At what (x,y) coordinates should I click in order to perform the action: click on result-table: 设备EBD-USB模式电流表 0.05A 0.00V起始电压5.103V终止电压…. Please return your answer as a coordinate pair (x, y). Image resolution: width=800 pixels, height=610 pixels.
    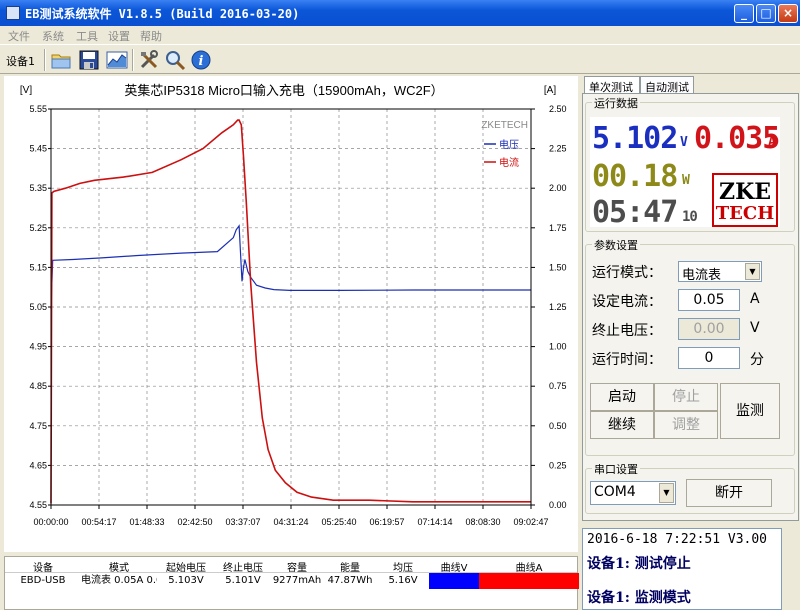
    Looking at the image, I should click on (291, 583).